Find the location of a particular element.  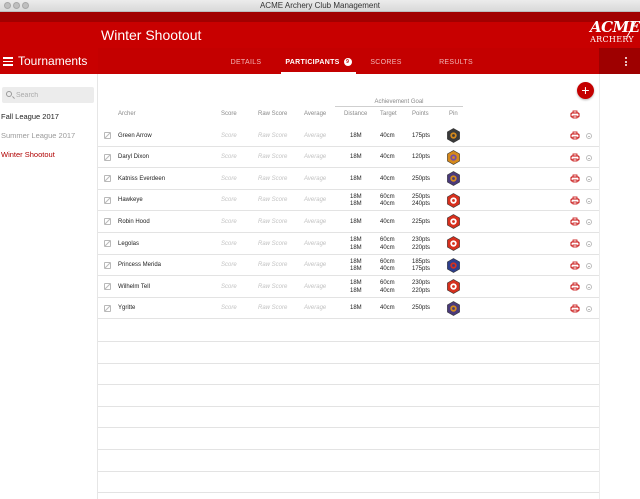

right-gutter is located at coordinates (619, 286).